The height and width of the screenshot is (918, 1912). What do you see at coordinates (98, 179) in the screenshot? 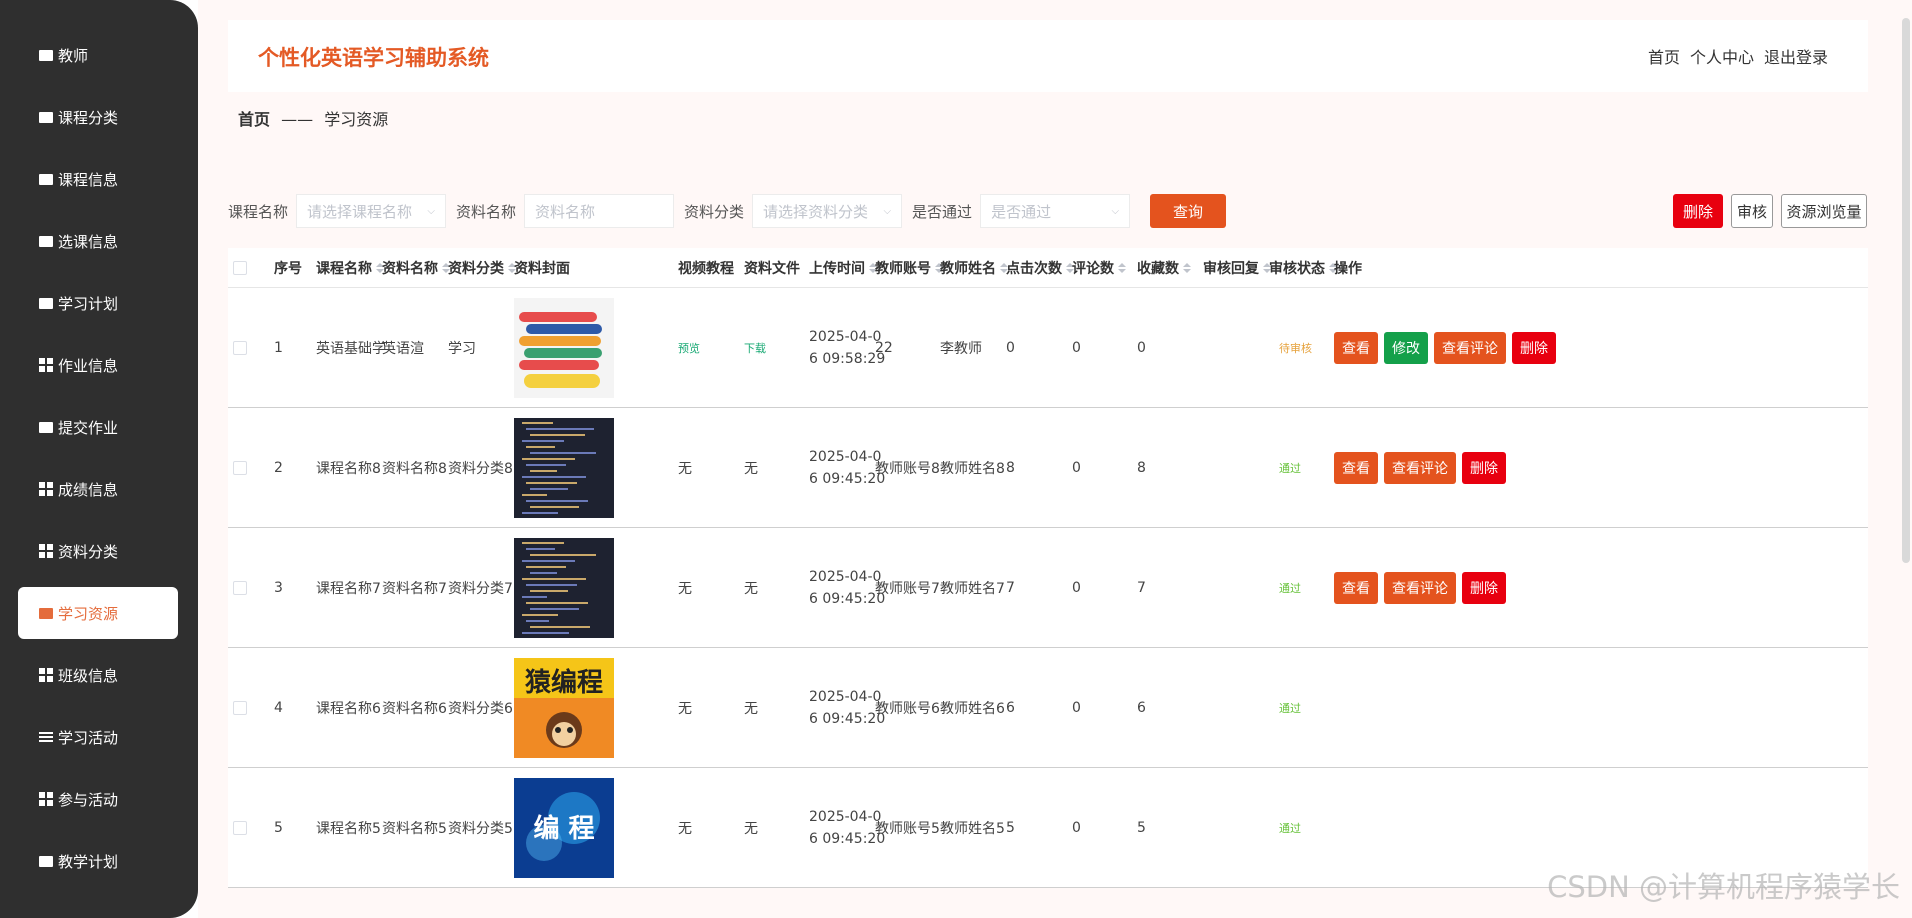
I see `sidebar-item: 课程信息` at bounding box center [98, 179].